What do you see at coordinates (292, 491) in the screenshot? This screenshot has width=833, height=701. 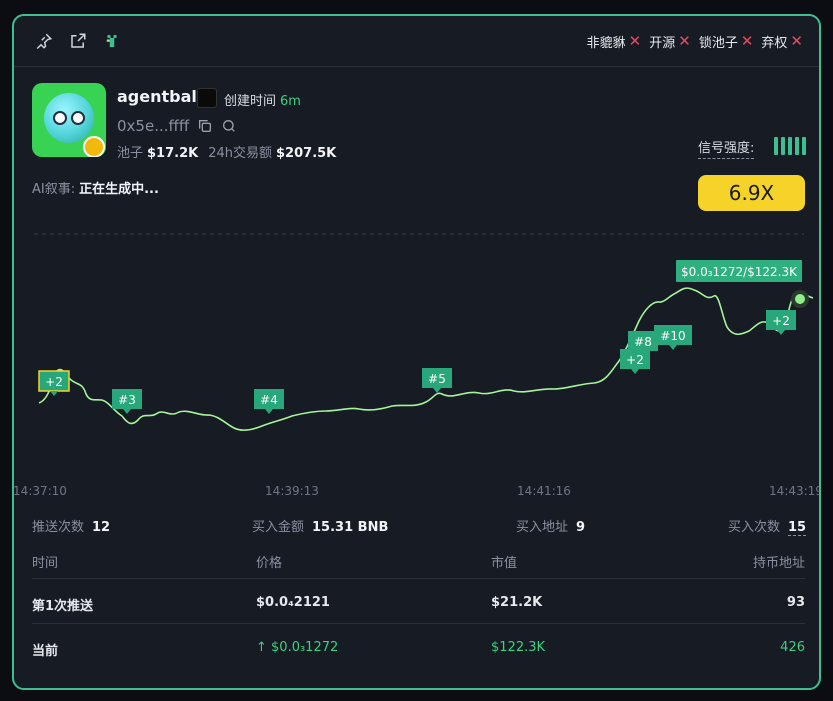 I see `x-tick-label: 14:39:13` at bounding box center [292, 491].